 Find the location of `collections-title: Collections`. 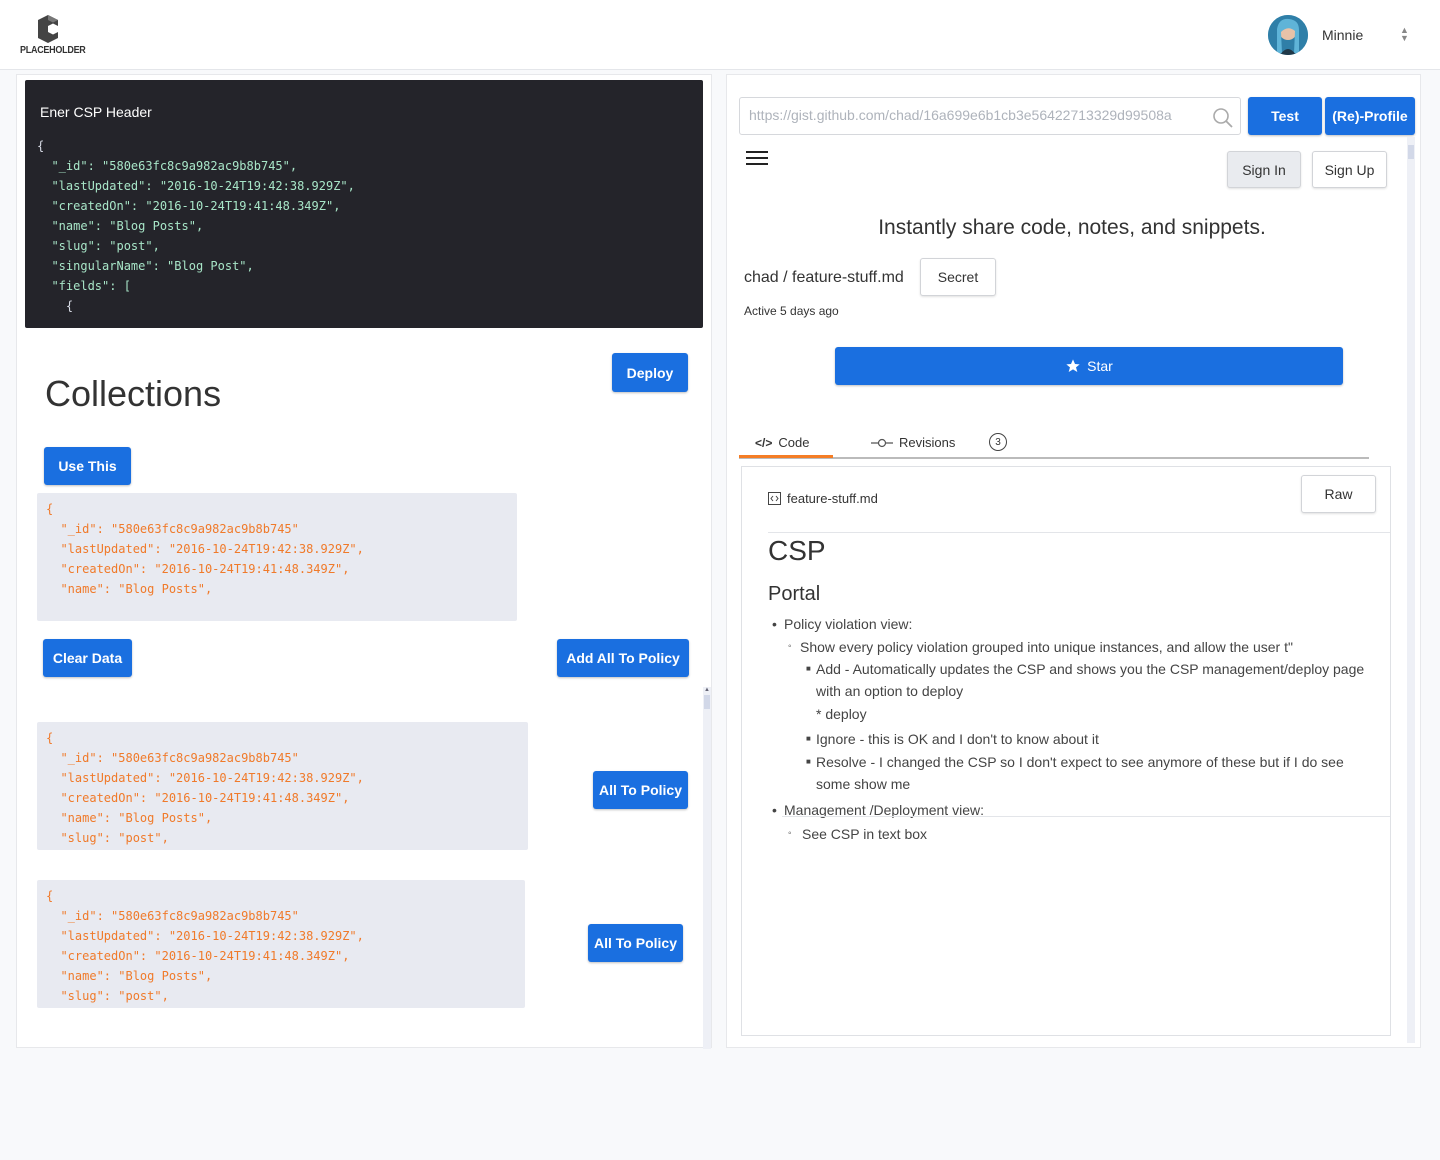

collections-title: Collections is located at coordinates (133, 393).